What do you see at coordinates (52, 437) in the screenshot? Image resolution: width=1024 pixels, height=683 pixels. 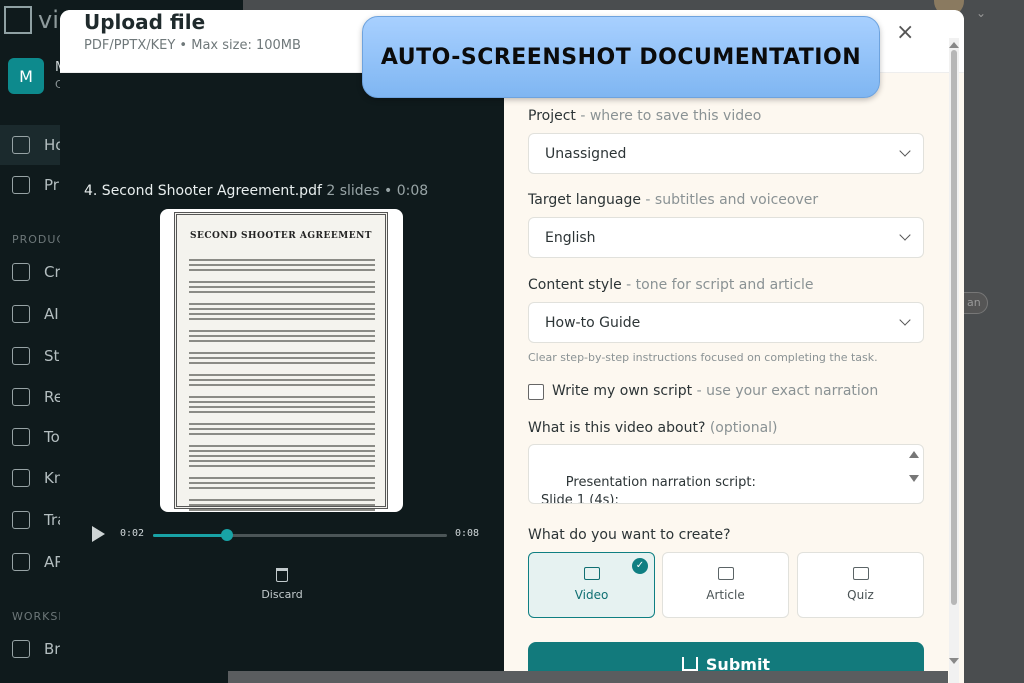 I see `sidebar-item-label: To` at bounding box center [52, 437].